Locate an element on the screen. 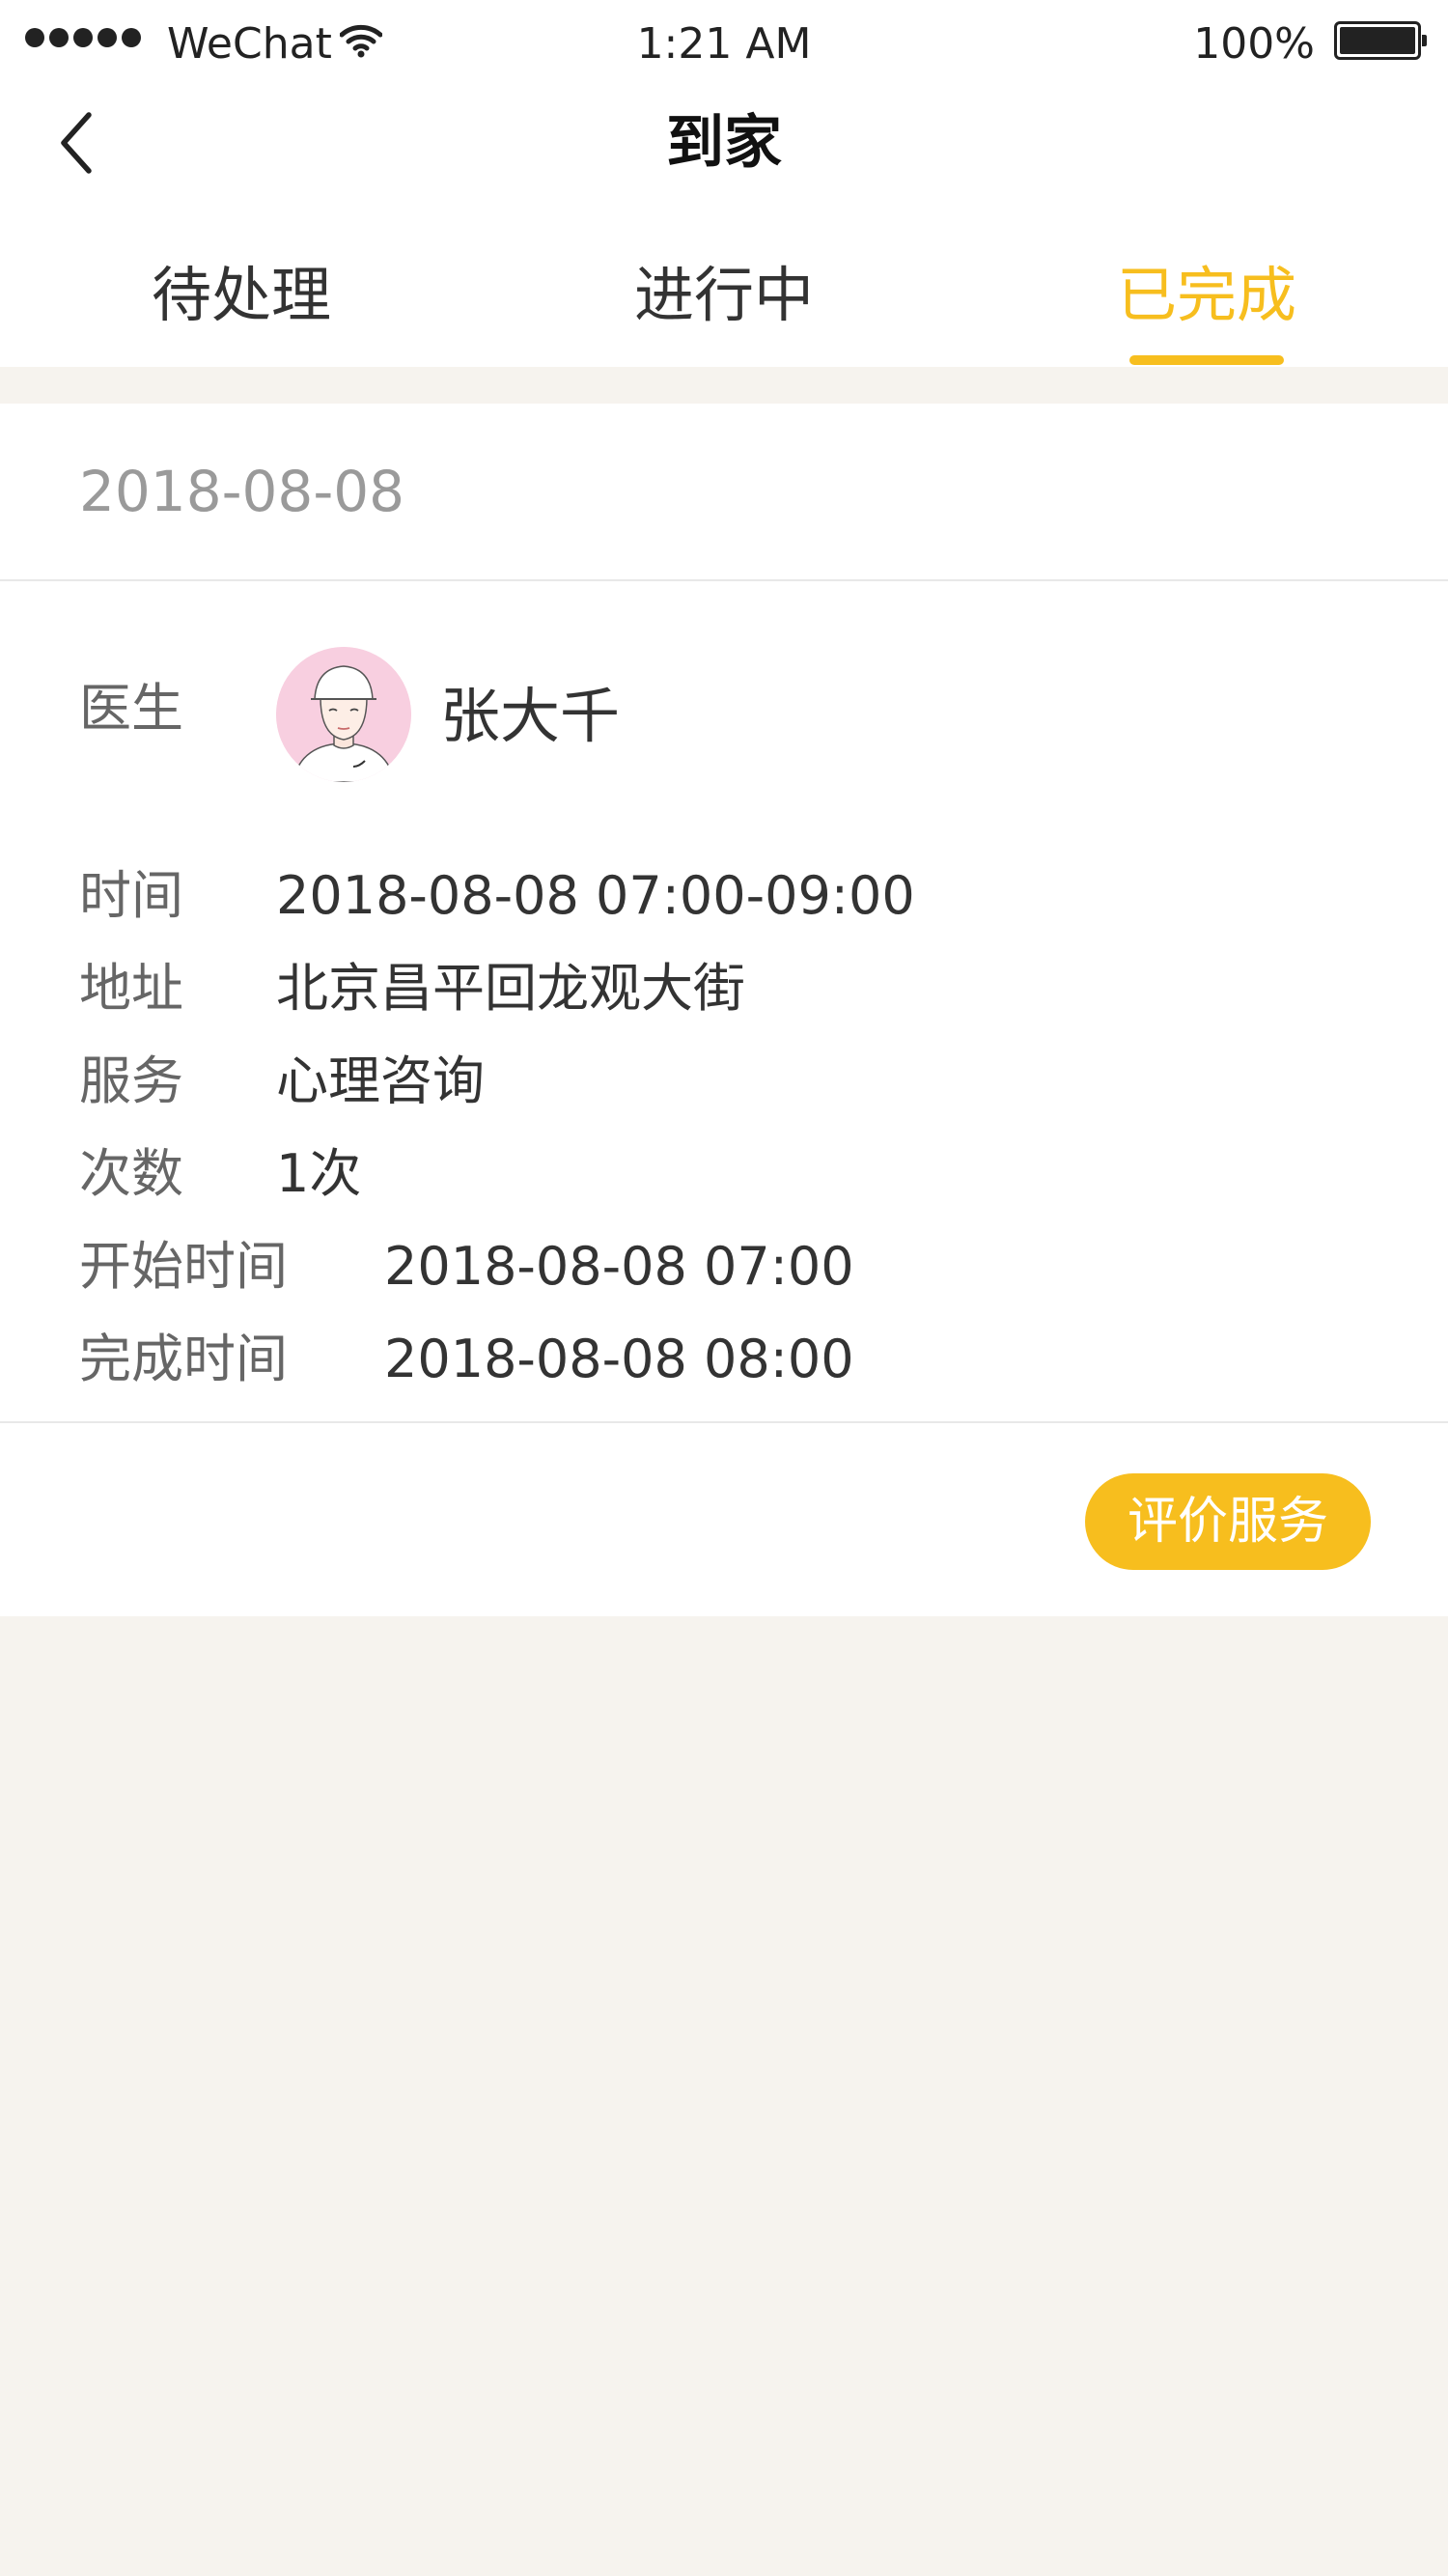 Image resolution: width=1448 pixels, height=2576 pixels. detail-value: 2018-08-08 07:00-09:00 is located at coordinates (596, 896).